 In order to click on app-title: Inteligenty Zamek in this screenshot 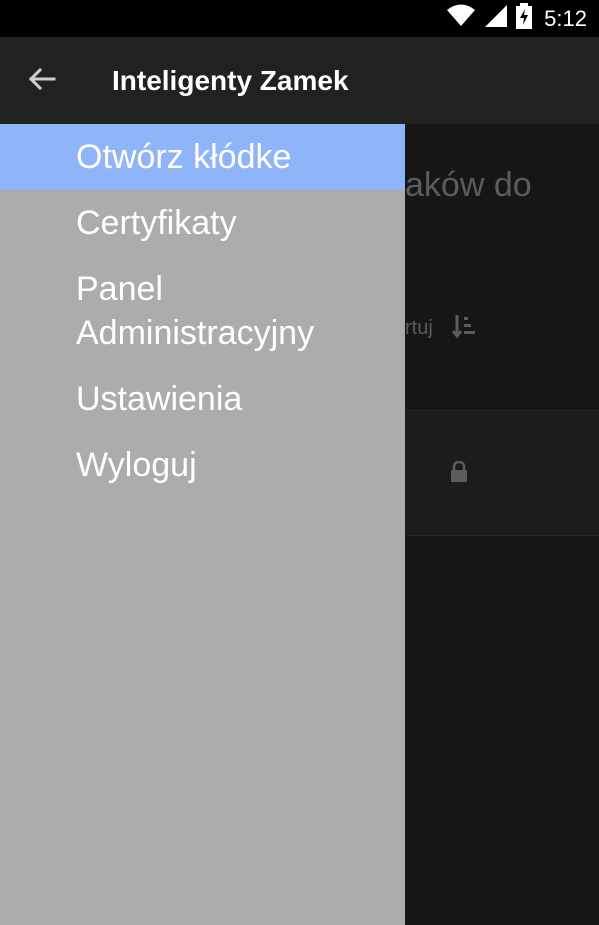, I will do `click(230, 80)`.